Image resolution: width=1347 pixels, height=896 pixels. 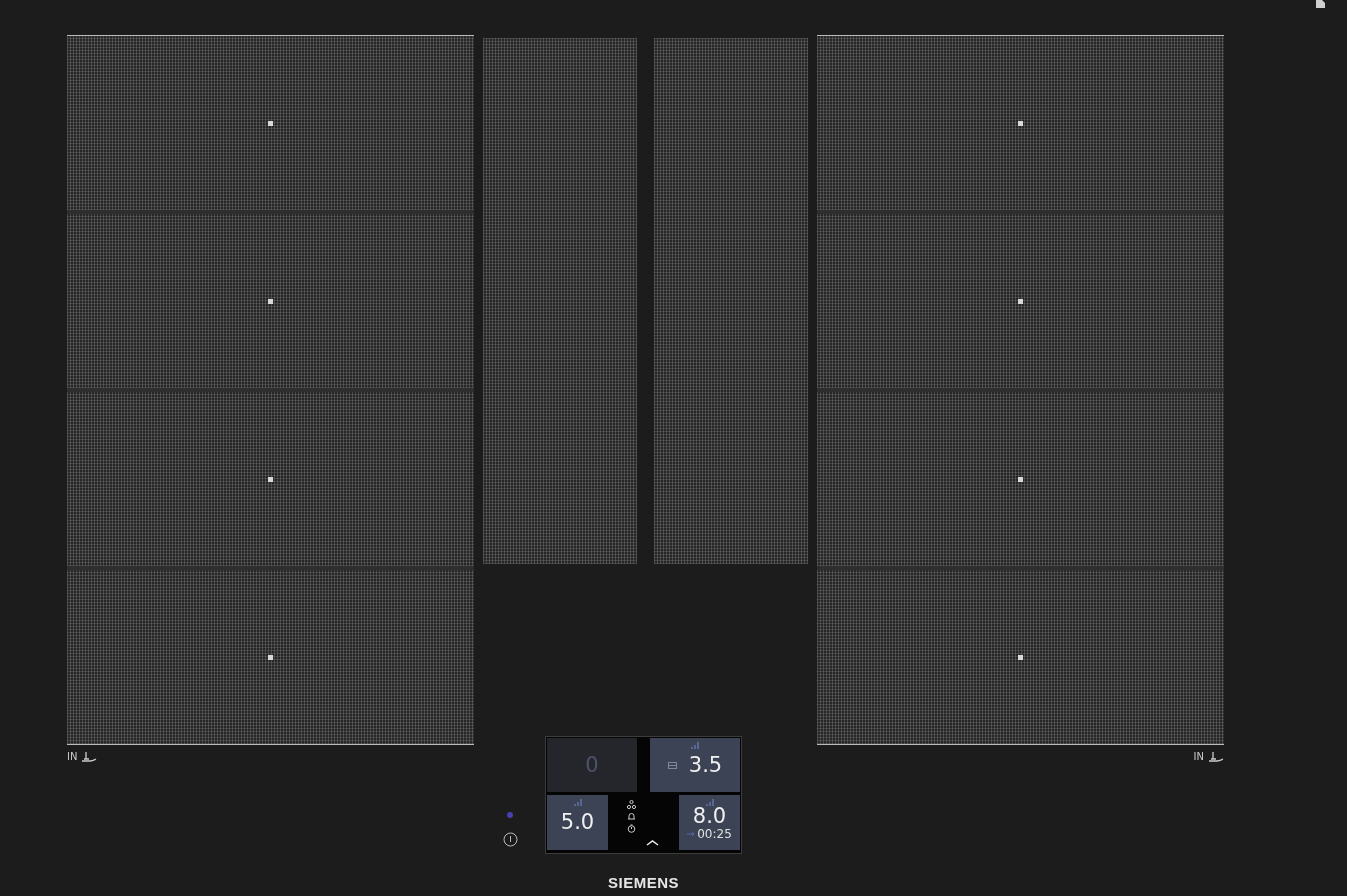 What do you see at coordinates (691, 833) in the screenshot?
I see `arrow-icon` at bounding box center [691, 833].